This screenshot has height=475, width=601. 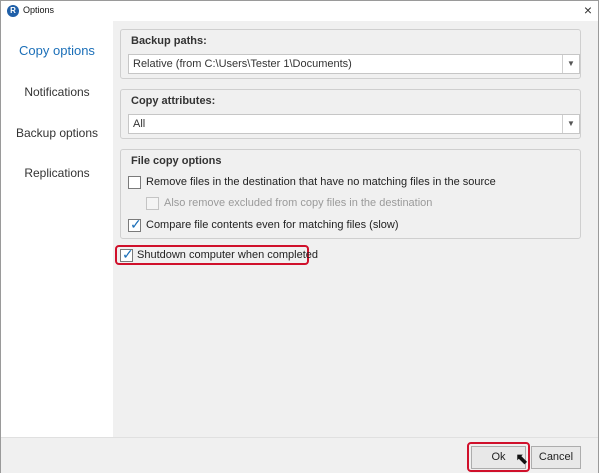 I want to click on remove-unmatched-checkbox, so click(x=134, y=182).